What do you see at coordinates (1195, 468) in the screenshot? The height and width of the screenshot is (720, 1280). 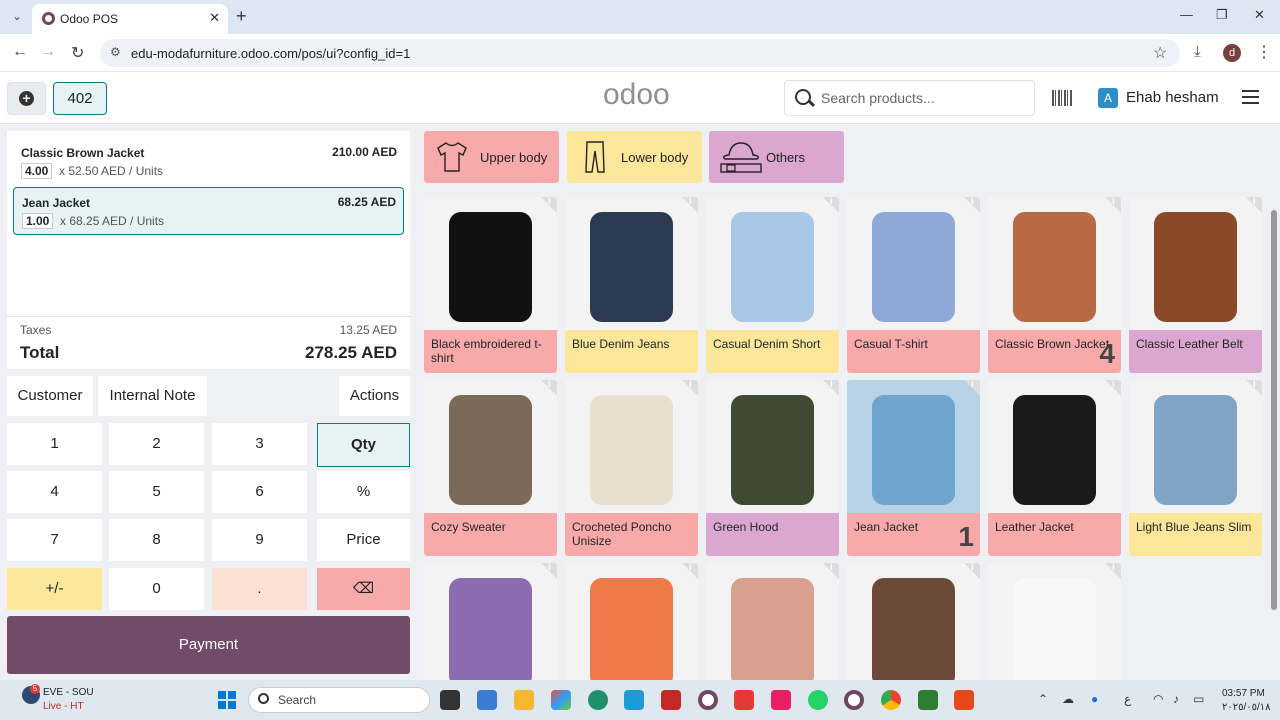 I see `product-card: Light Blue Jeans Slim` at bounding box center [1195, 468].